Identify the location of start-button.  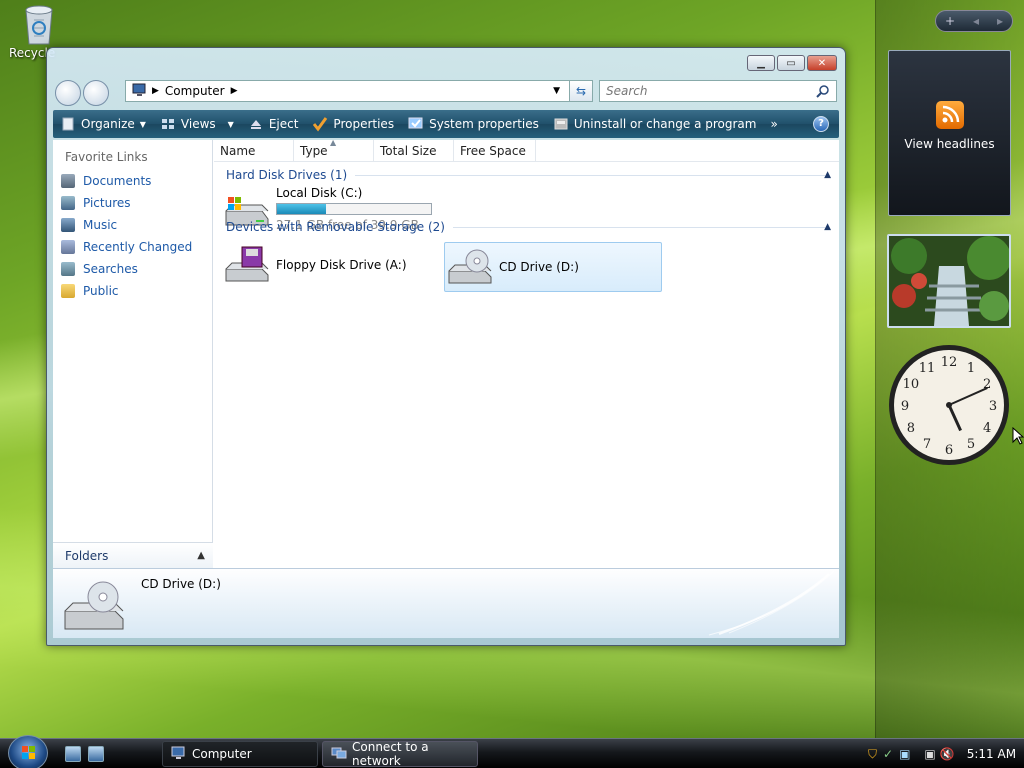
(28, 751).